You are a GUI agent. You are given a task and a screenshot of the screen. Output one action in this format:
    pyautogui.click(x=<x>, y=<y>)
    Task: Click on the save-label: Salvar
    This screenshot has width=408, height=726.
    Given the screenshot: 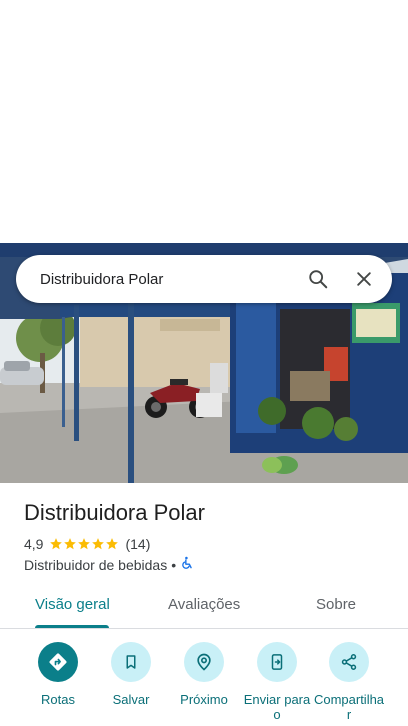 What is the action you would take?
    pyautogui.click(x=131, y=699)
    